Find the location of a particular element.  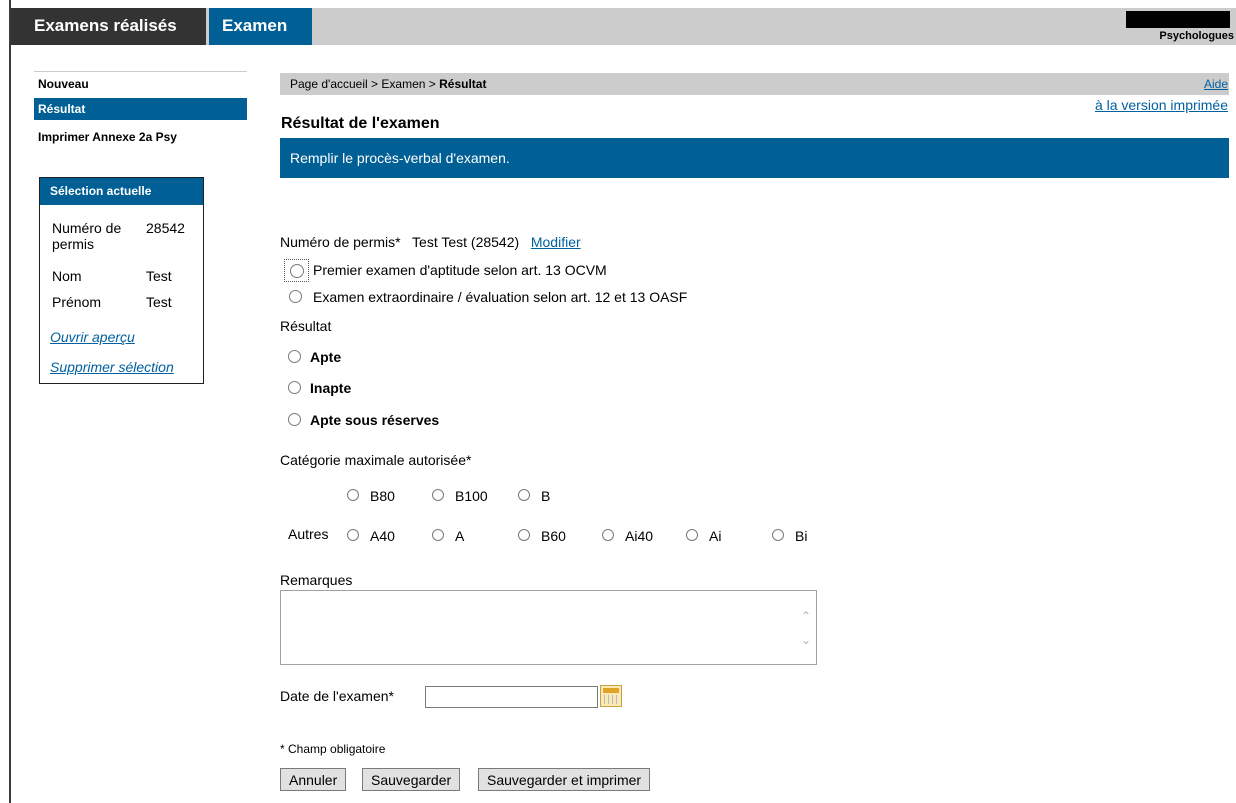

others-label: Autres is located at coordinates (308, 534).